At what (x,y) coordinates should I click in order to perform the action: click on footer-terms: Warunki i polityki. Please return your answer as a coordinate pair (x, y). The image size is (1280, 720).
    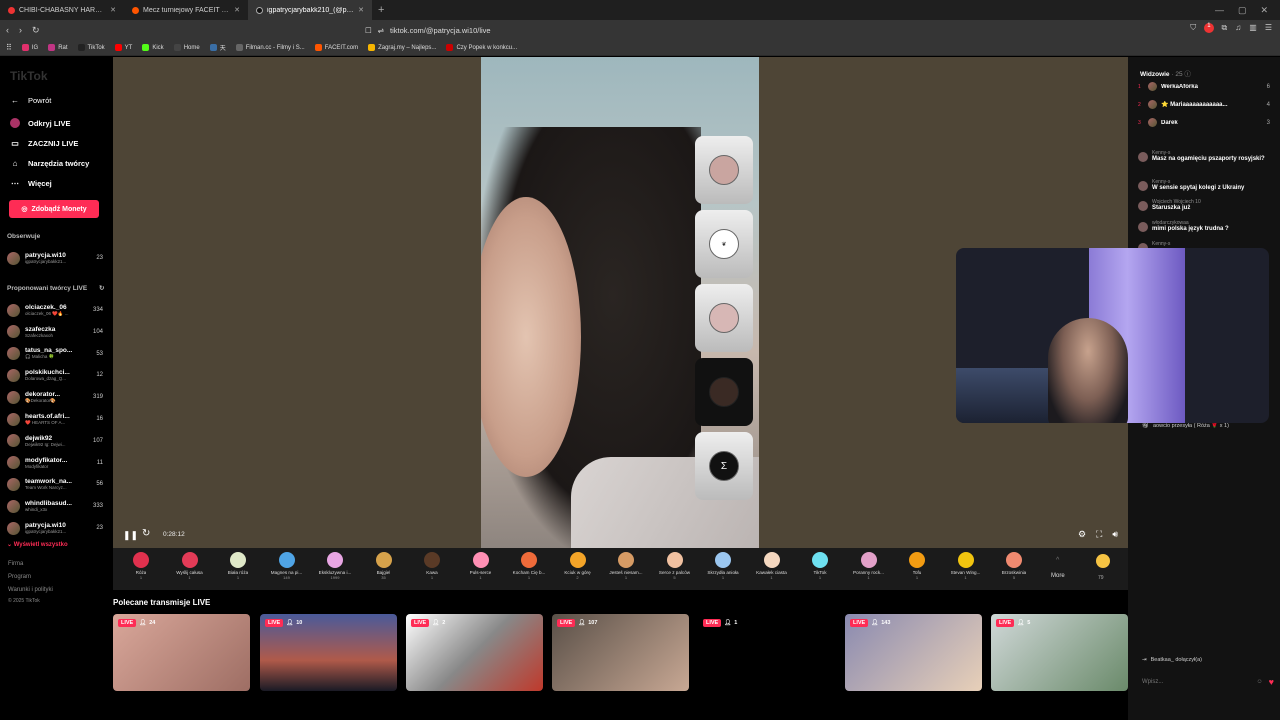
    Looking at the image, I should click on (30, 590).